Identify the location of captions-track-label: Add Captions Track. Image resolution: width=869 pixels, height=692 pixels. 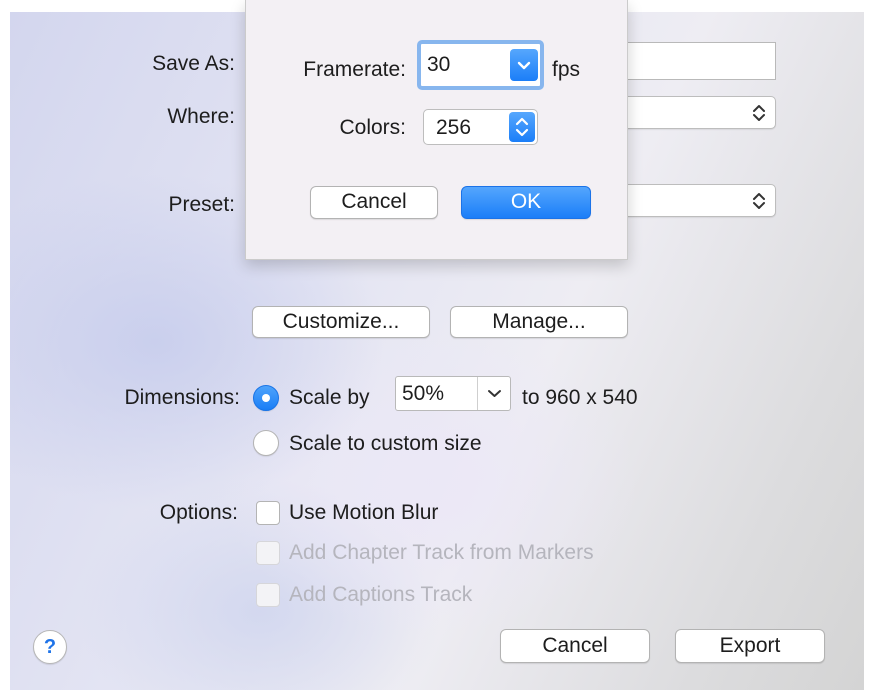
(381, 594).